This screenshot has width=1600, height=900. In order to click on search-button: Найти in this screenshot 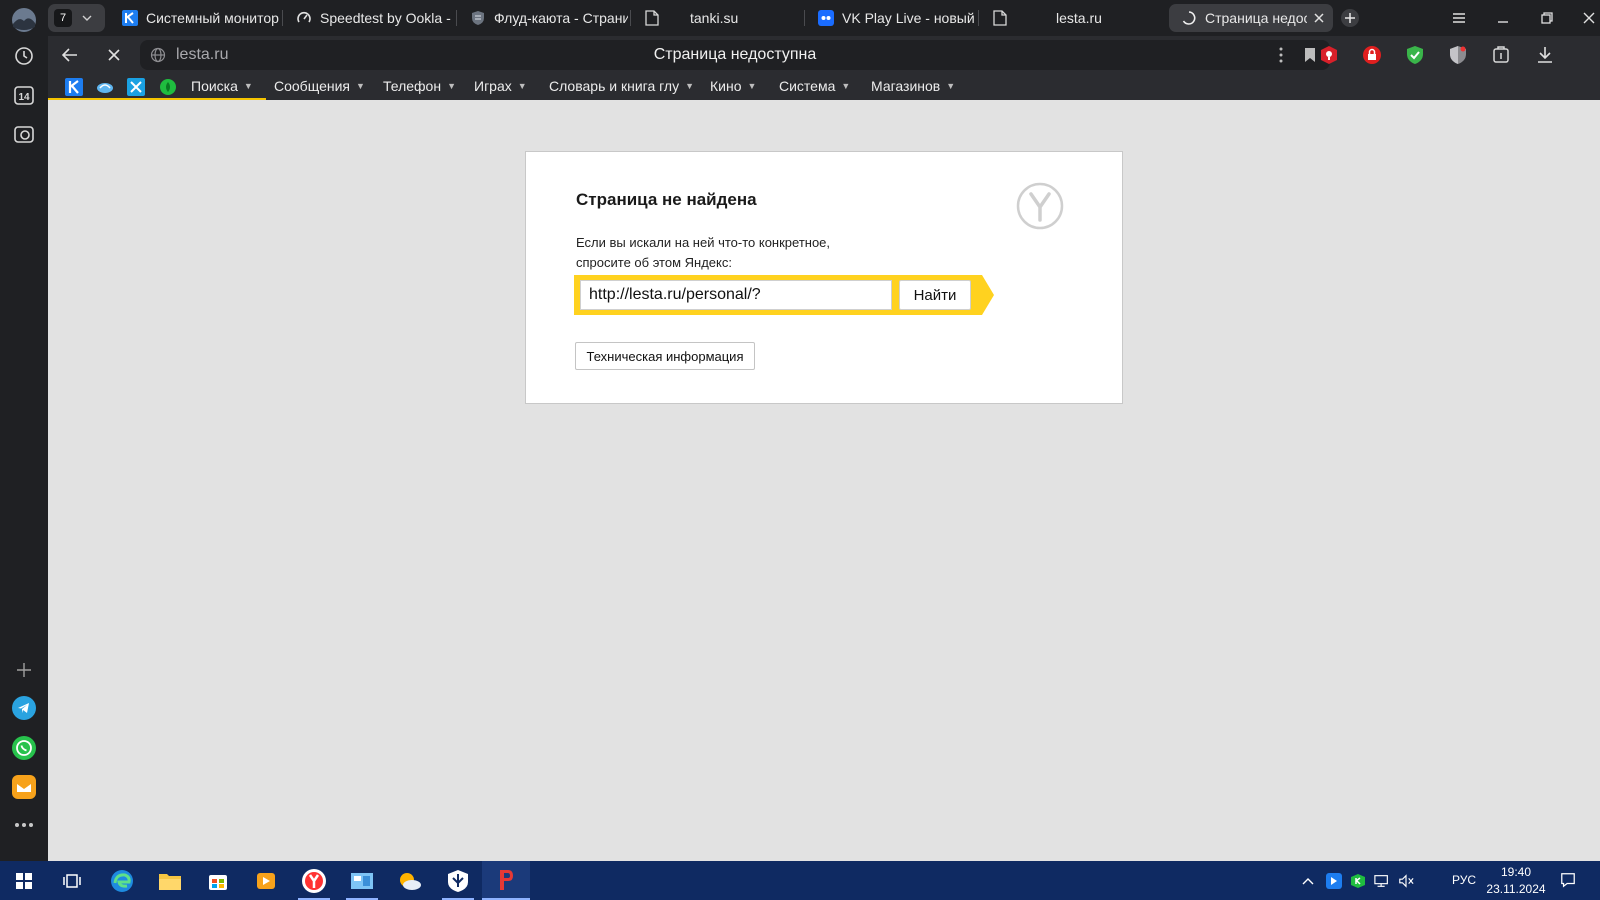, I will do `click(935, 295)`.